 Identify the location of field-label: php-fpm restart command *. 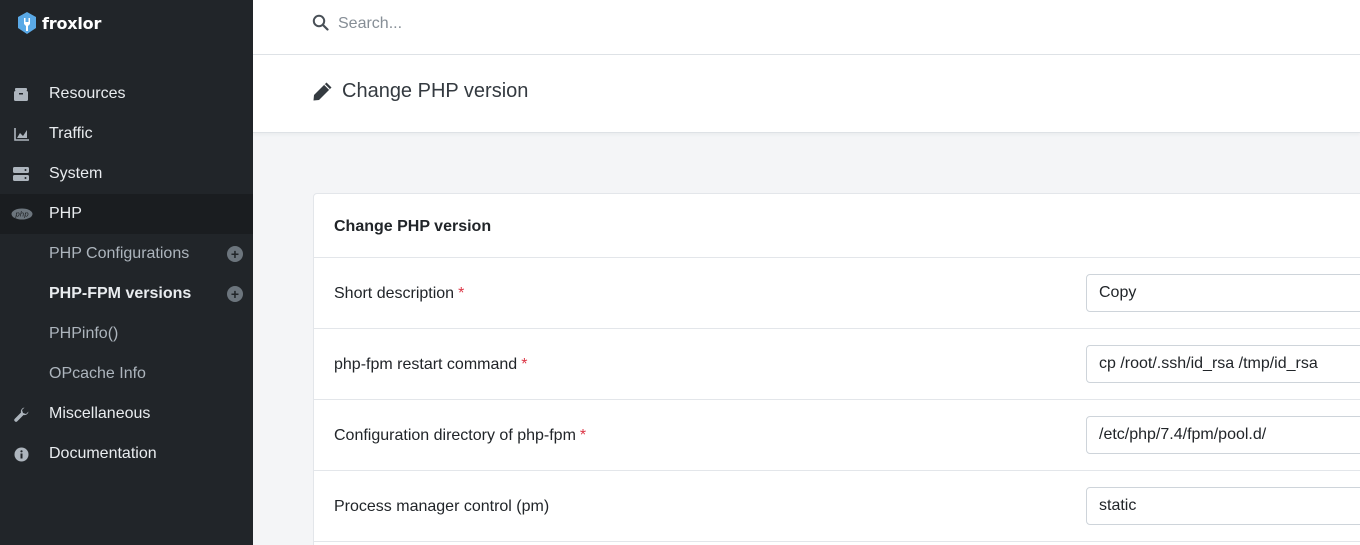
(431, 364).